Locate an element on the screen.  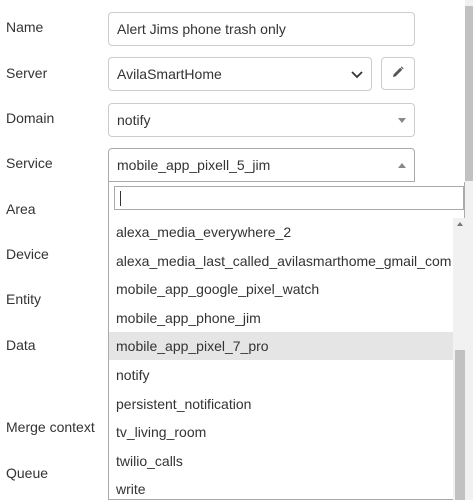
dropdown-option: twilio_calls is located at coordinates (281, 461).